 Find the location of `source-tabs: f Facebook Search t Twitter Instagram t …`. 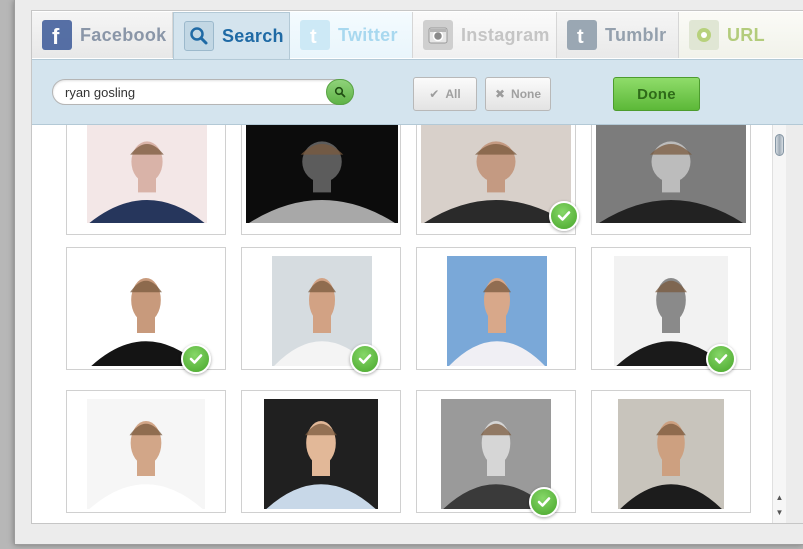

source-tabs: f Facebook Search t Twitter Instagram t … is located at coordinates (417, 35).